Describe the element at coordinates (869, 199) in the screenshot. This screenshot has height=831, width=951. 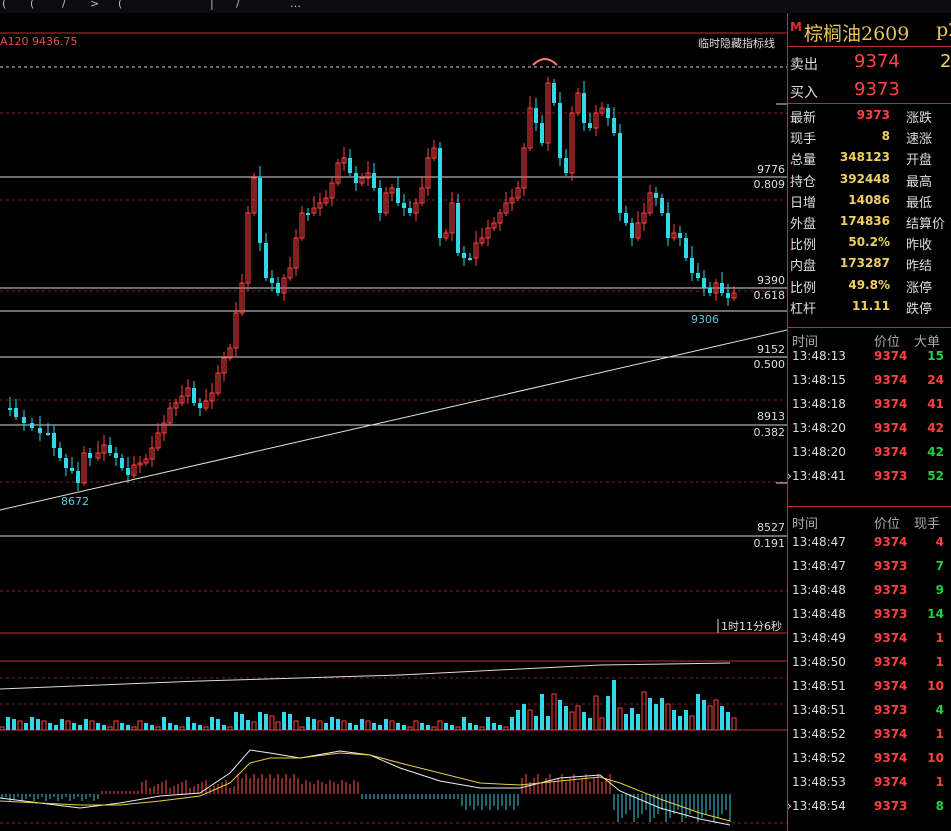
I see `stat-value: 14086` at that location.